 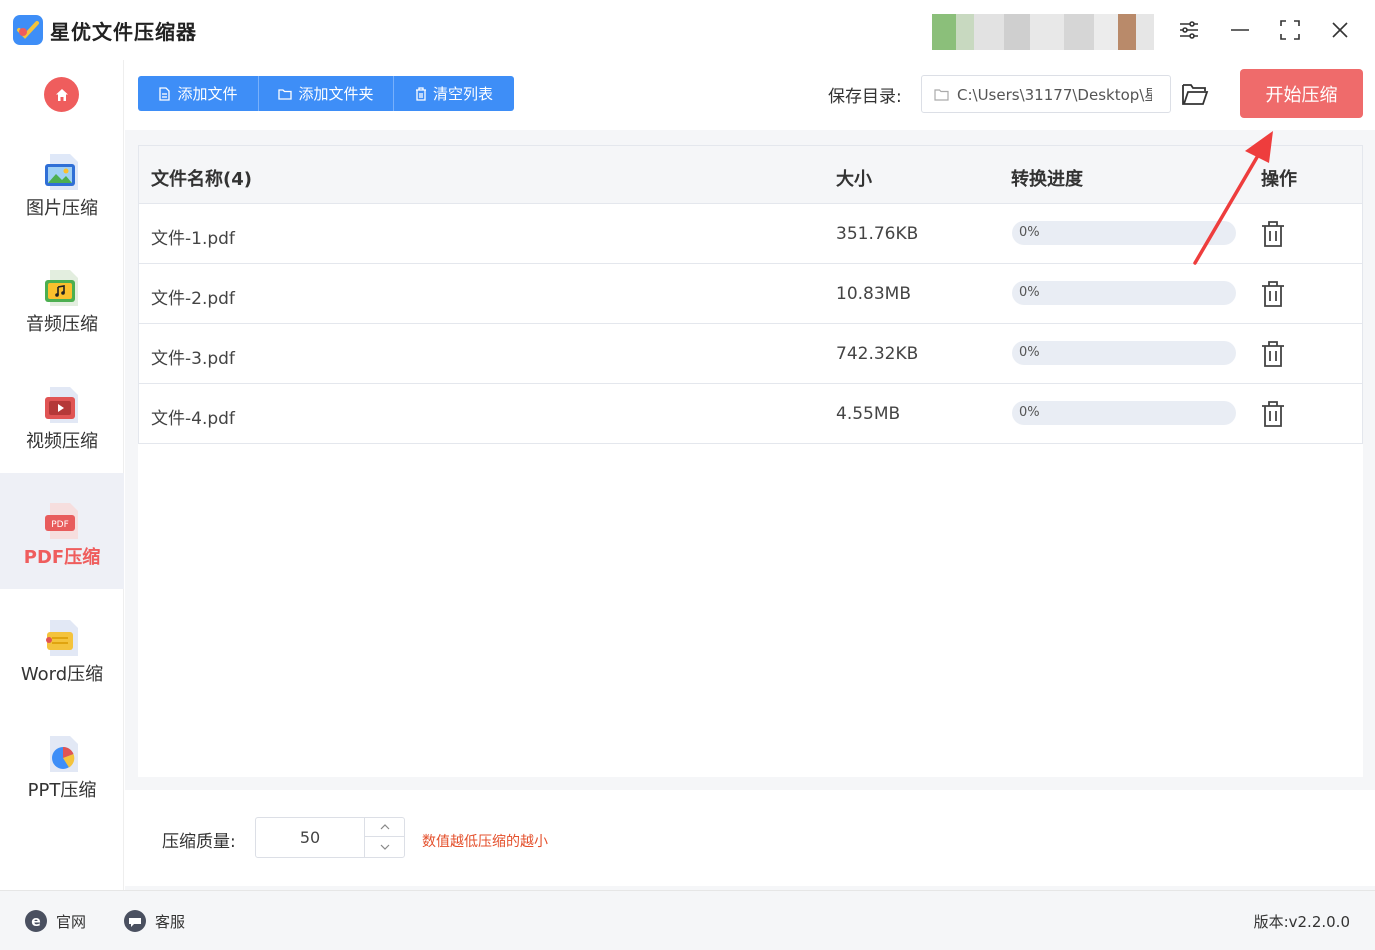 What do you see at coordinates (28, 30) in the screenshot?
I see `app-logo-icon` at bounding box center [28, 30].